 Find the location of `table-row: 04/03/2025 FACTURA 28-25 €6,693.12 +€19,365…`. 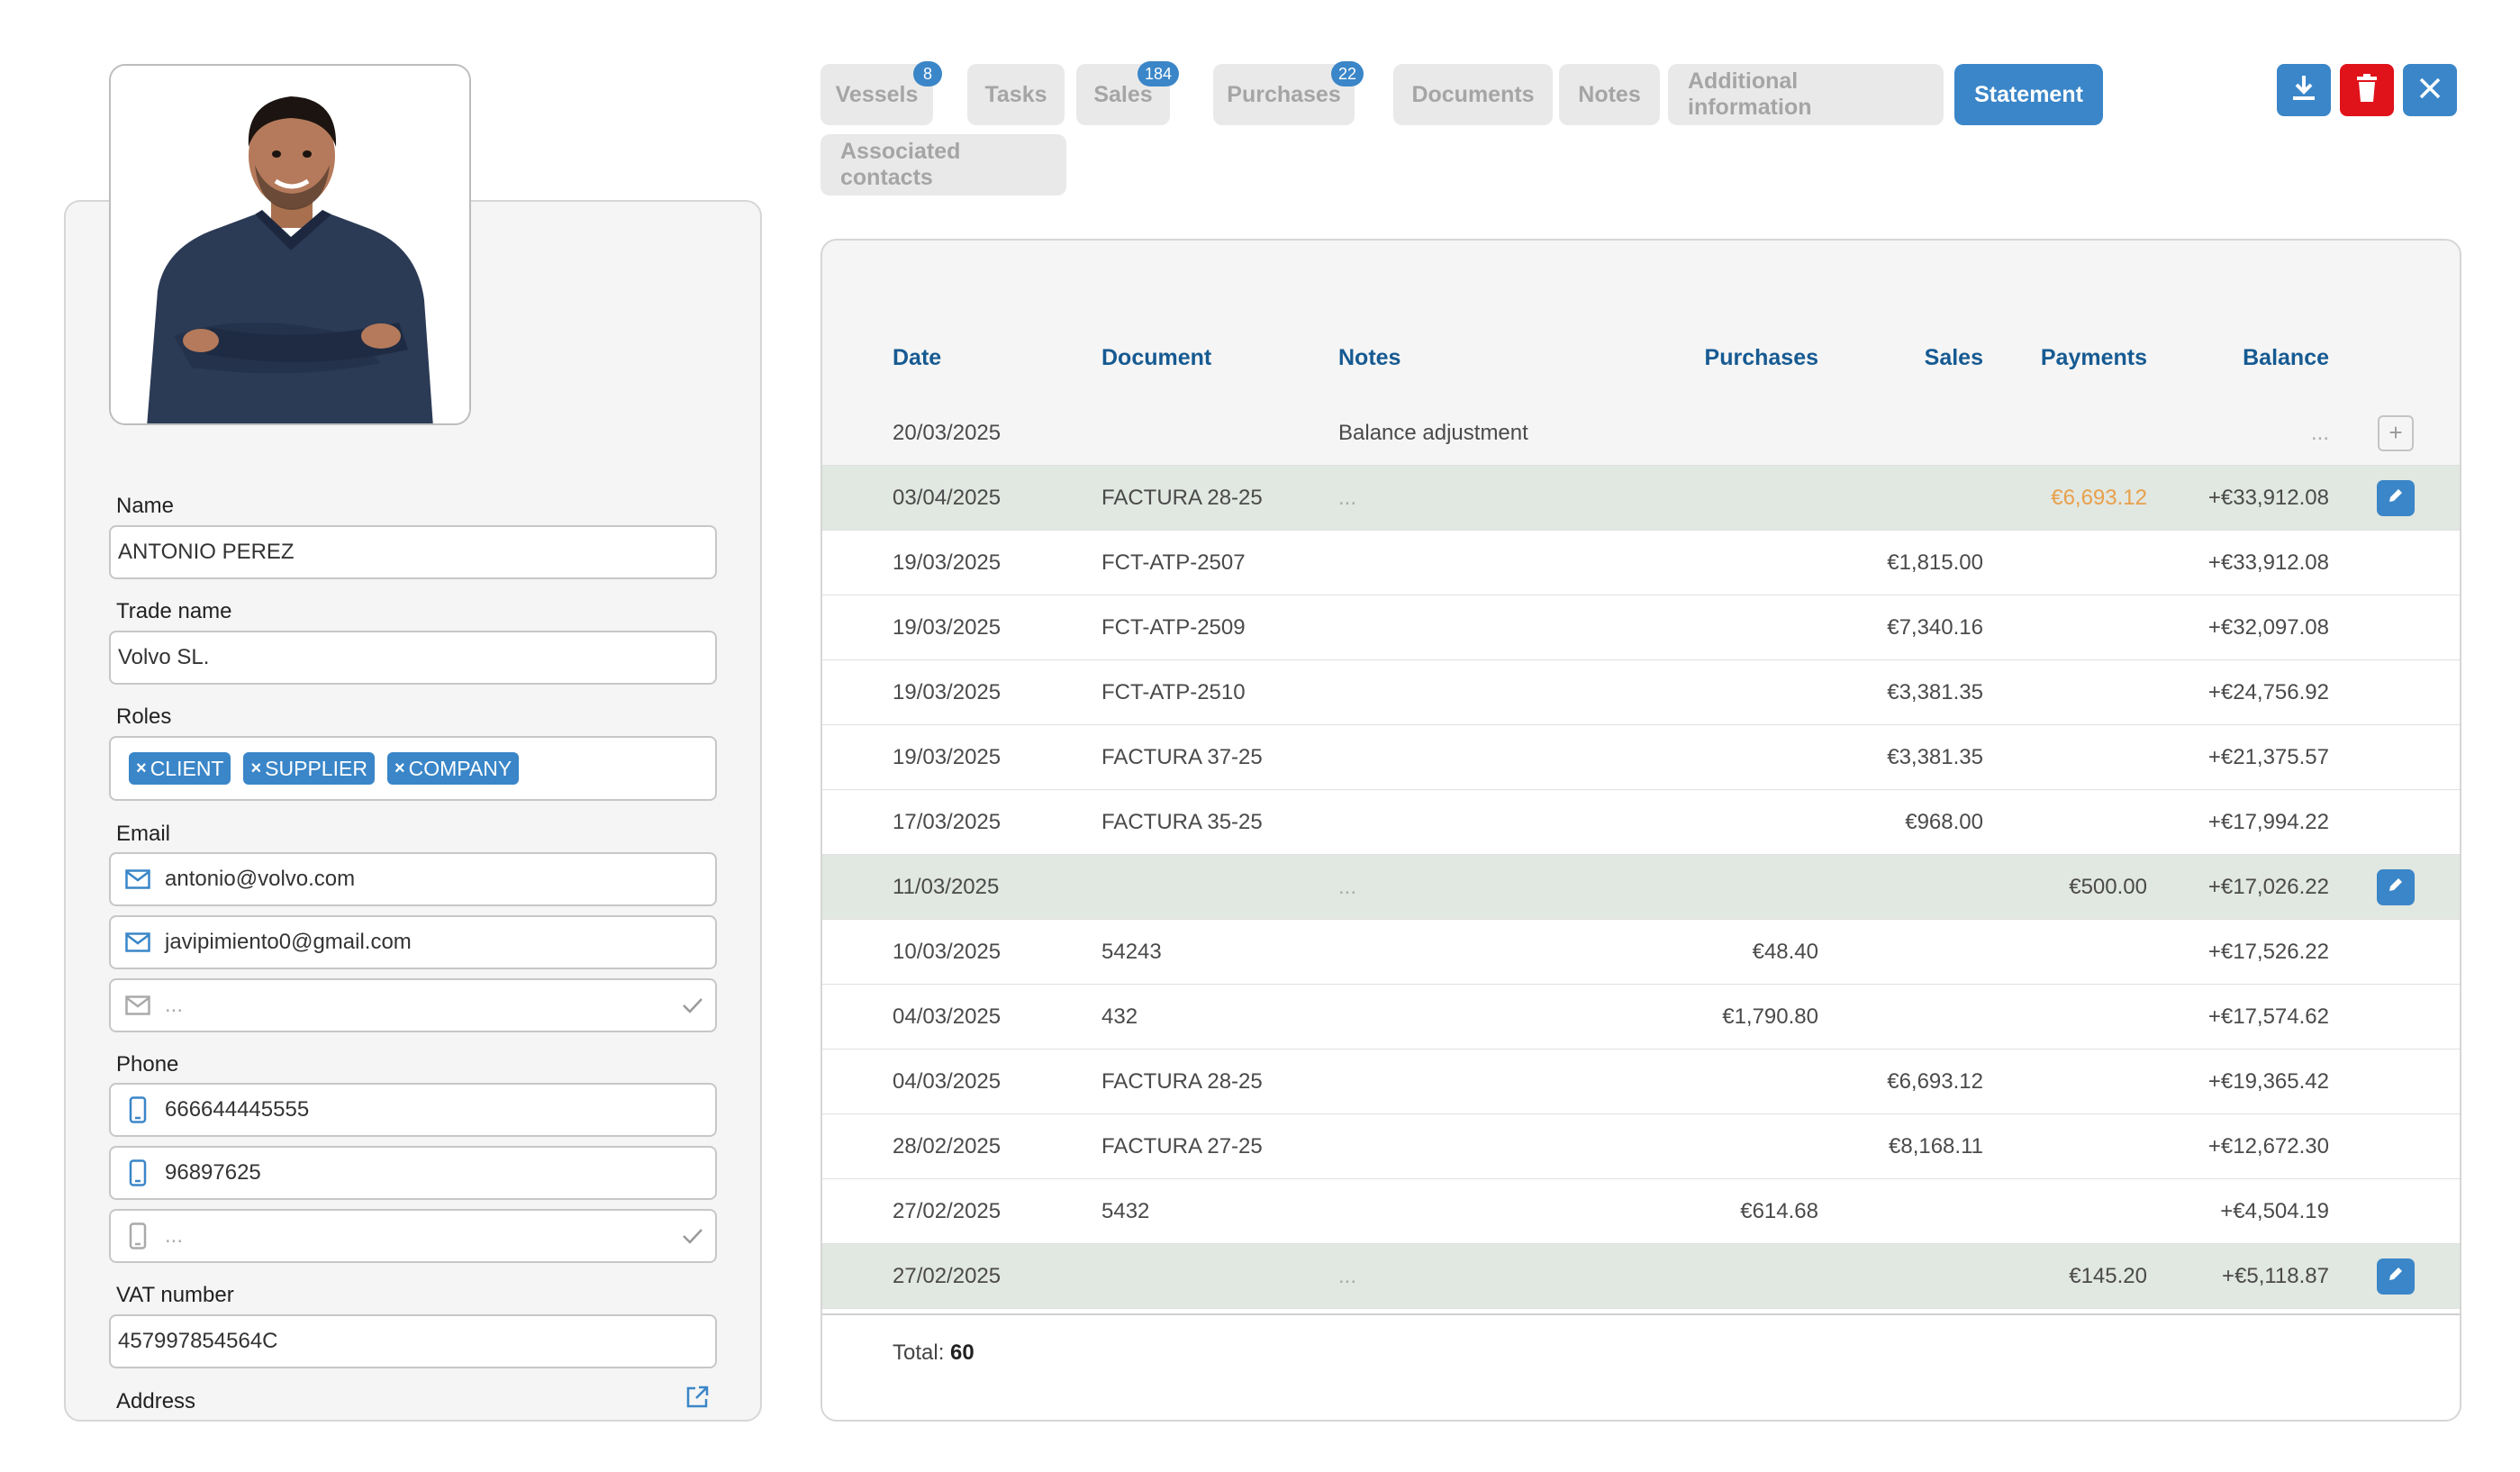

table-row: 04/03/2025 FACTURA 28-25 €6,693.12 +€19,365… is located at coordinates (1641, 1081).